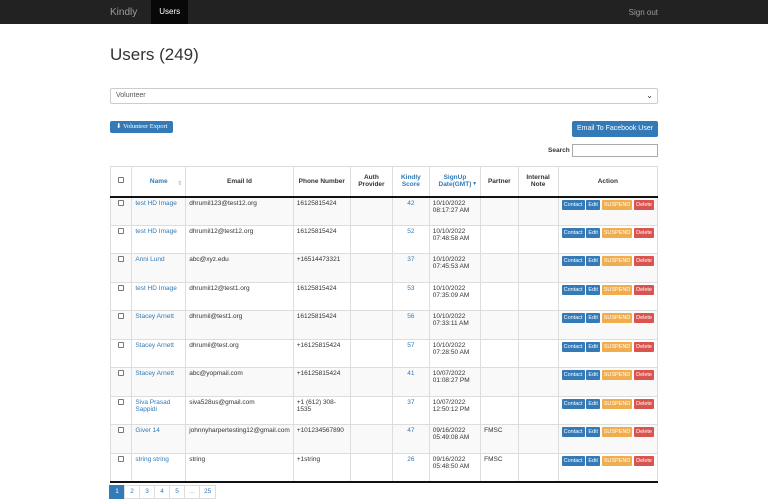 This screenshot has width=768, height=500. I want to click on user-name-link: string string, so click(159, 467).